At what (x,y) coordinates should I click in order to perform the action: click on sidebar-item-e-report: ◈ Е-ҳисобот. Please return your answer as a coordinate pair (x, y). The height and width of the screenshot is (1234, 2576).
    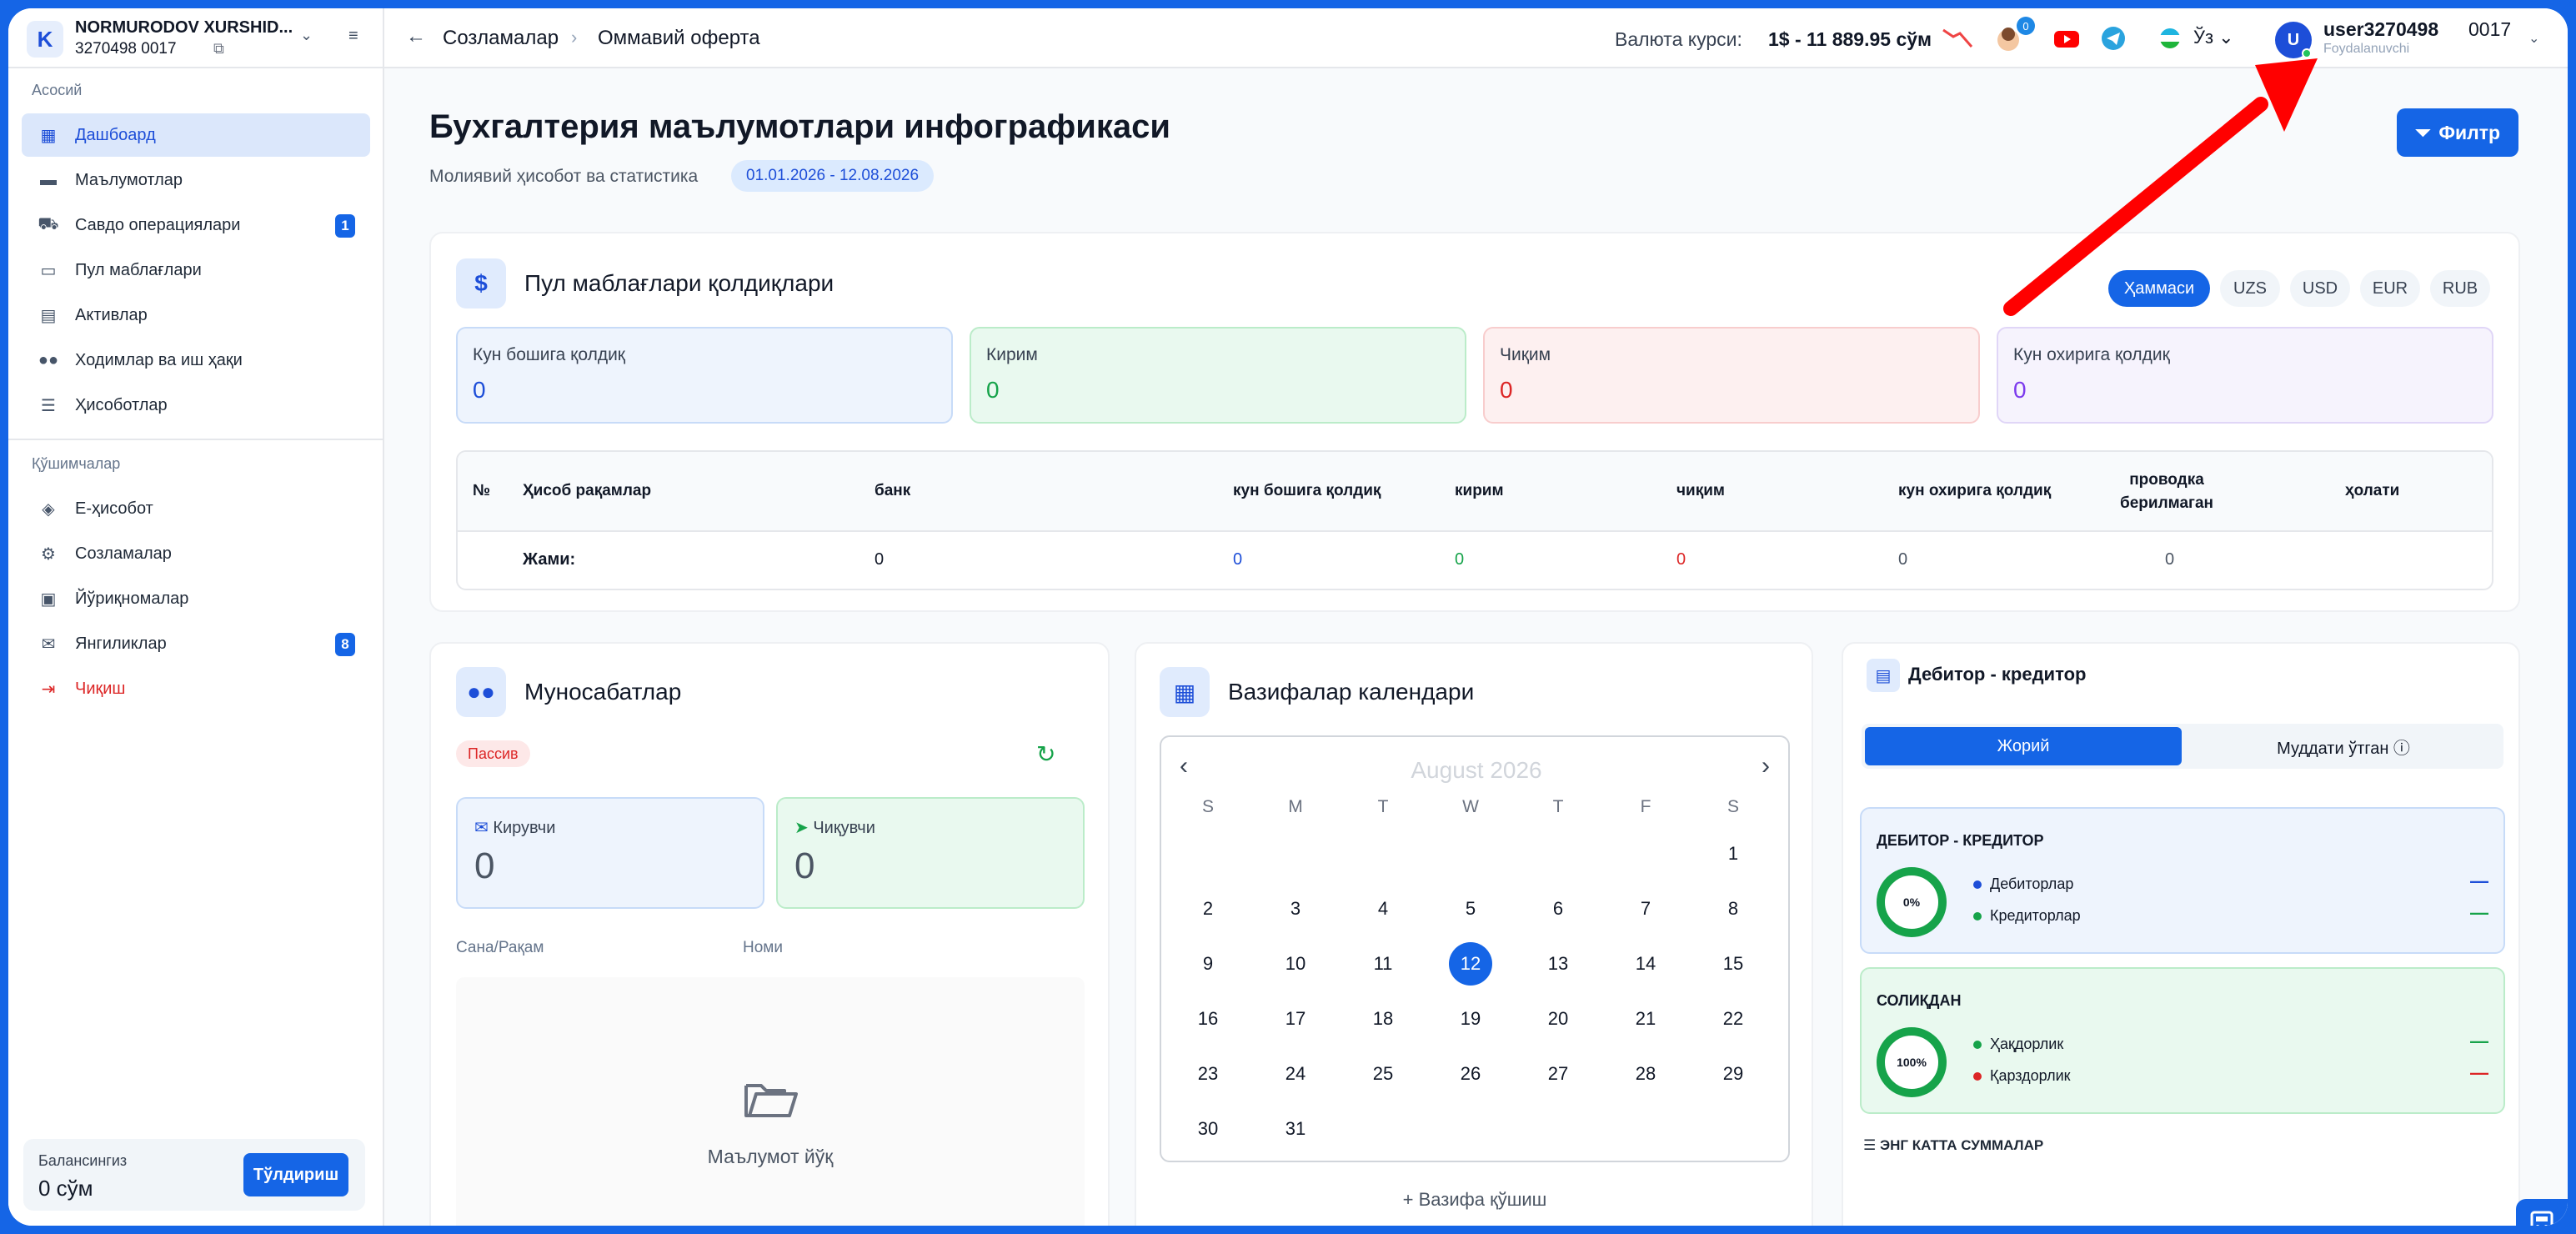
    Looking at the image, I should click on (196, 509).